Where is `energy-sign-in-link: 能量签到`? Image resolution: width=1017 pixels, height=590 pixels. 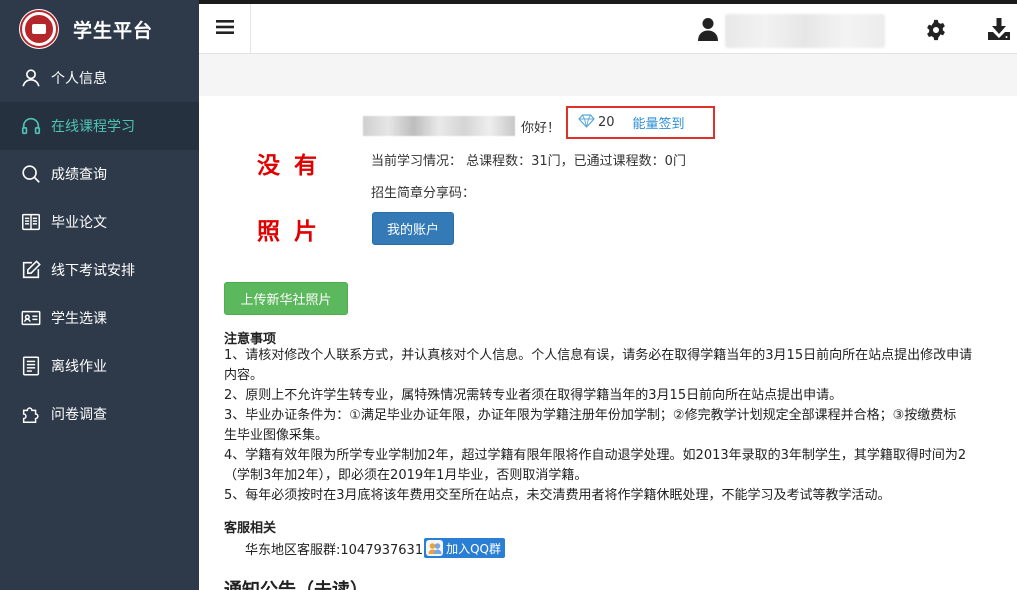 energy-sign-in-link: 能量签到 is located at coordinates (659, 122).